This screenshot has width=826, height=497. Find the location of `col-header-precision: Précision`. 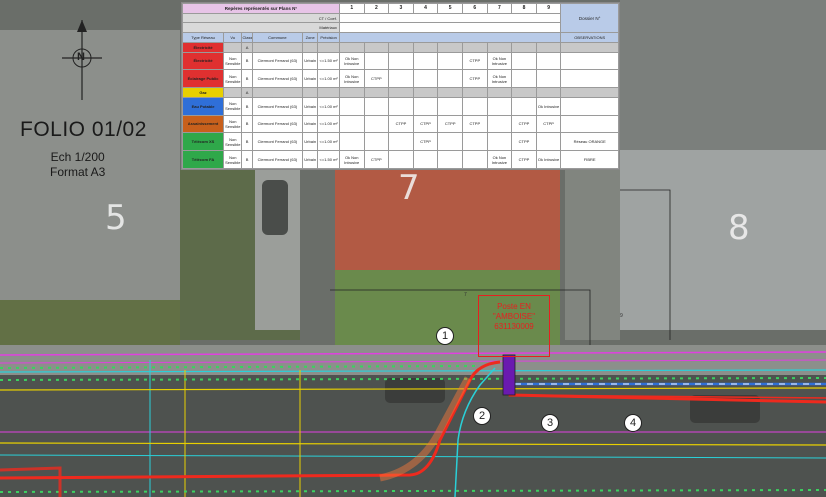

col-header-precision: Précision is located at coordinates (328, 37).